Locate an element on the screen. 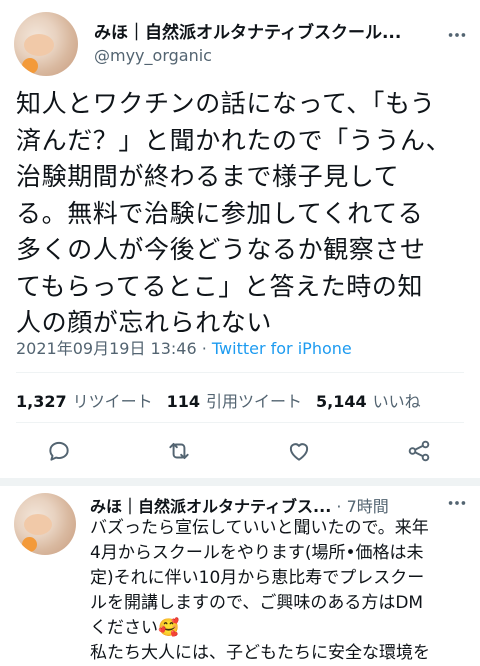 The height and width of the screenshot is (666, 480). reply-icon is located at coordinates (59, 451).